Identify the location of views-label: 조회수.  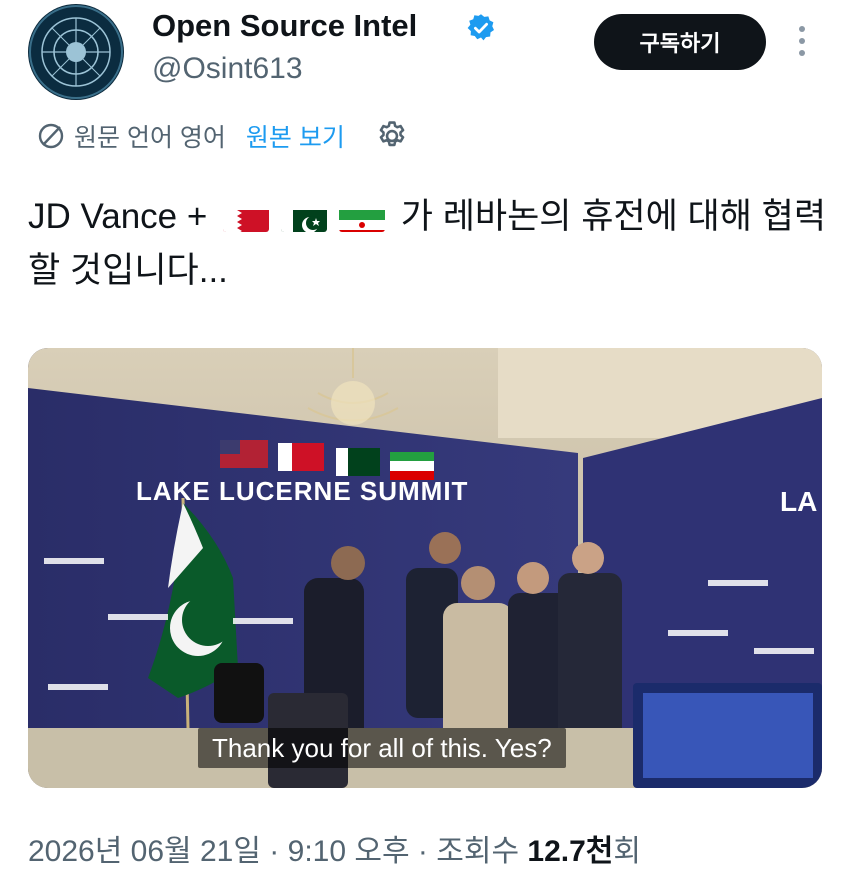
(478, 851).